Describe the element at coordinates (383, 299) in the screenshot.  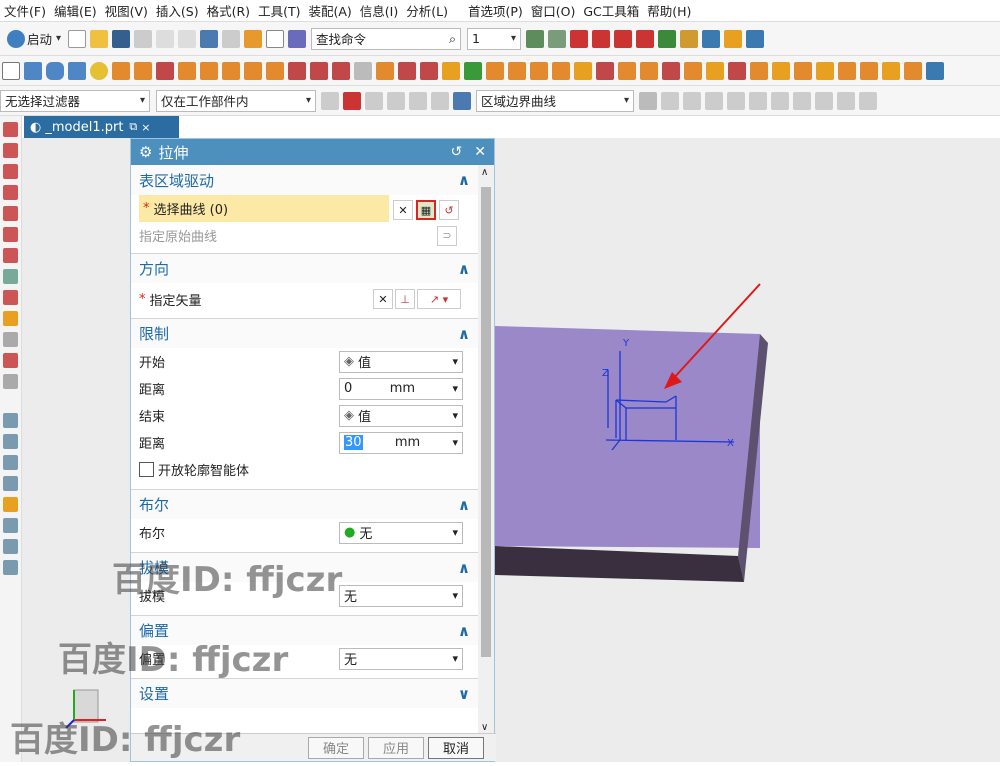
I see `deselect-vector-icon: ✕` at that location.